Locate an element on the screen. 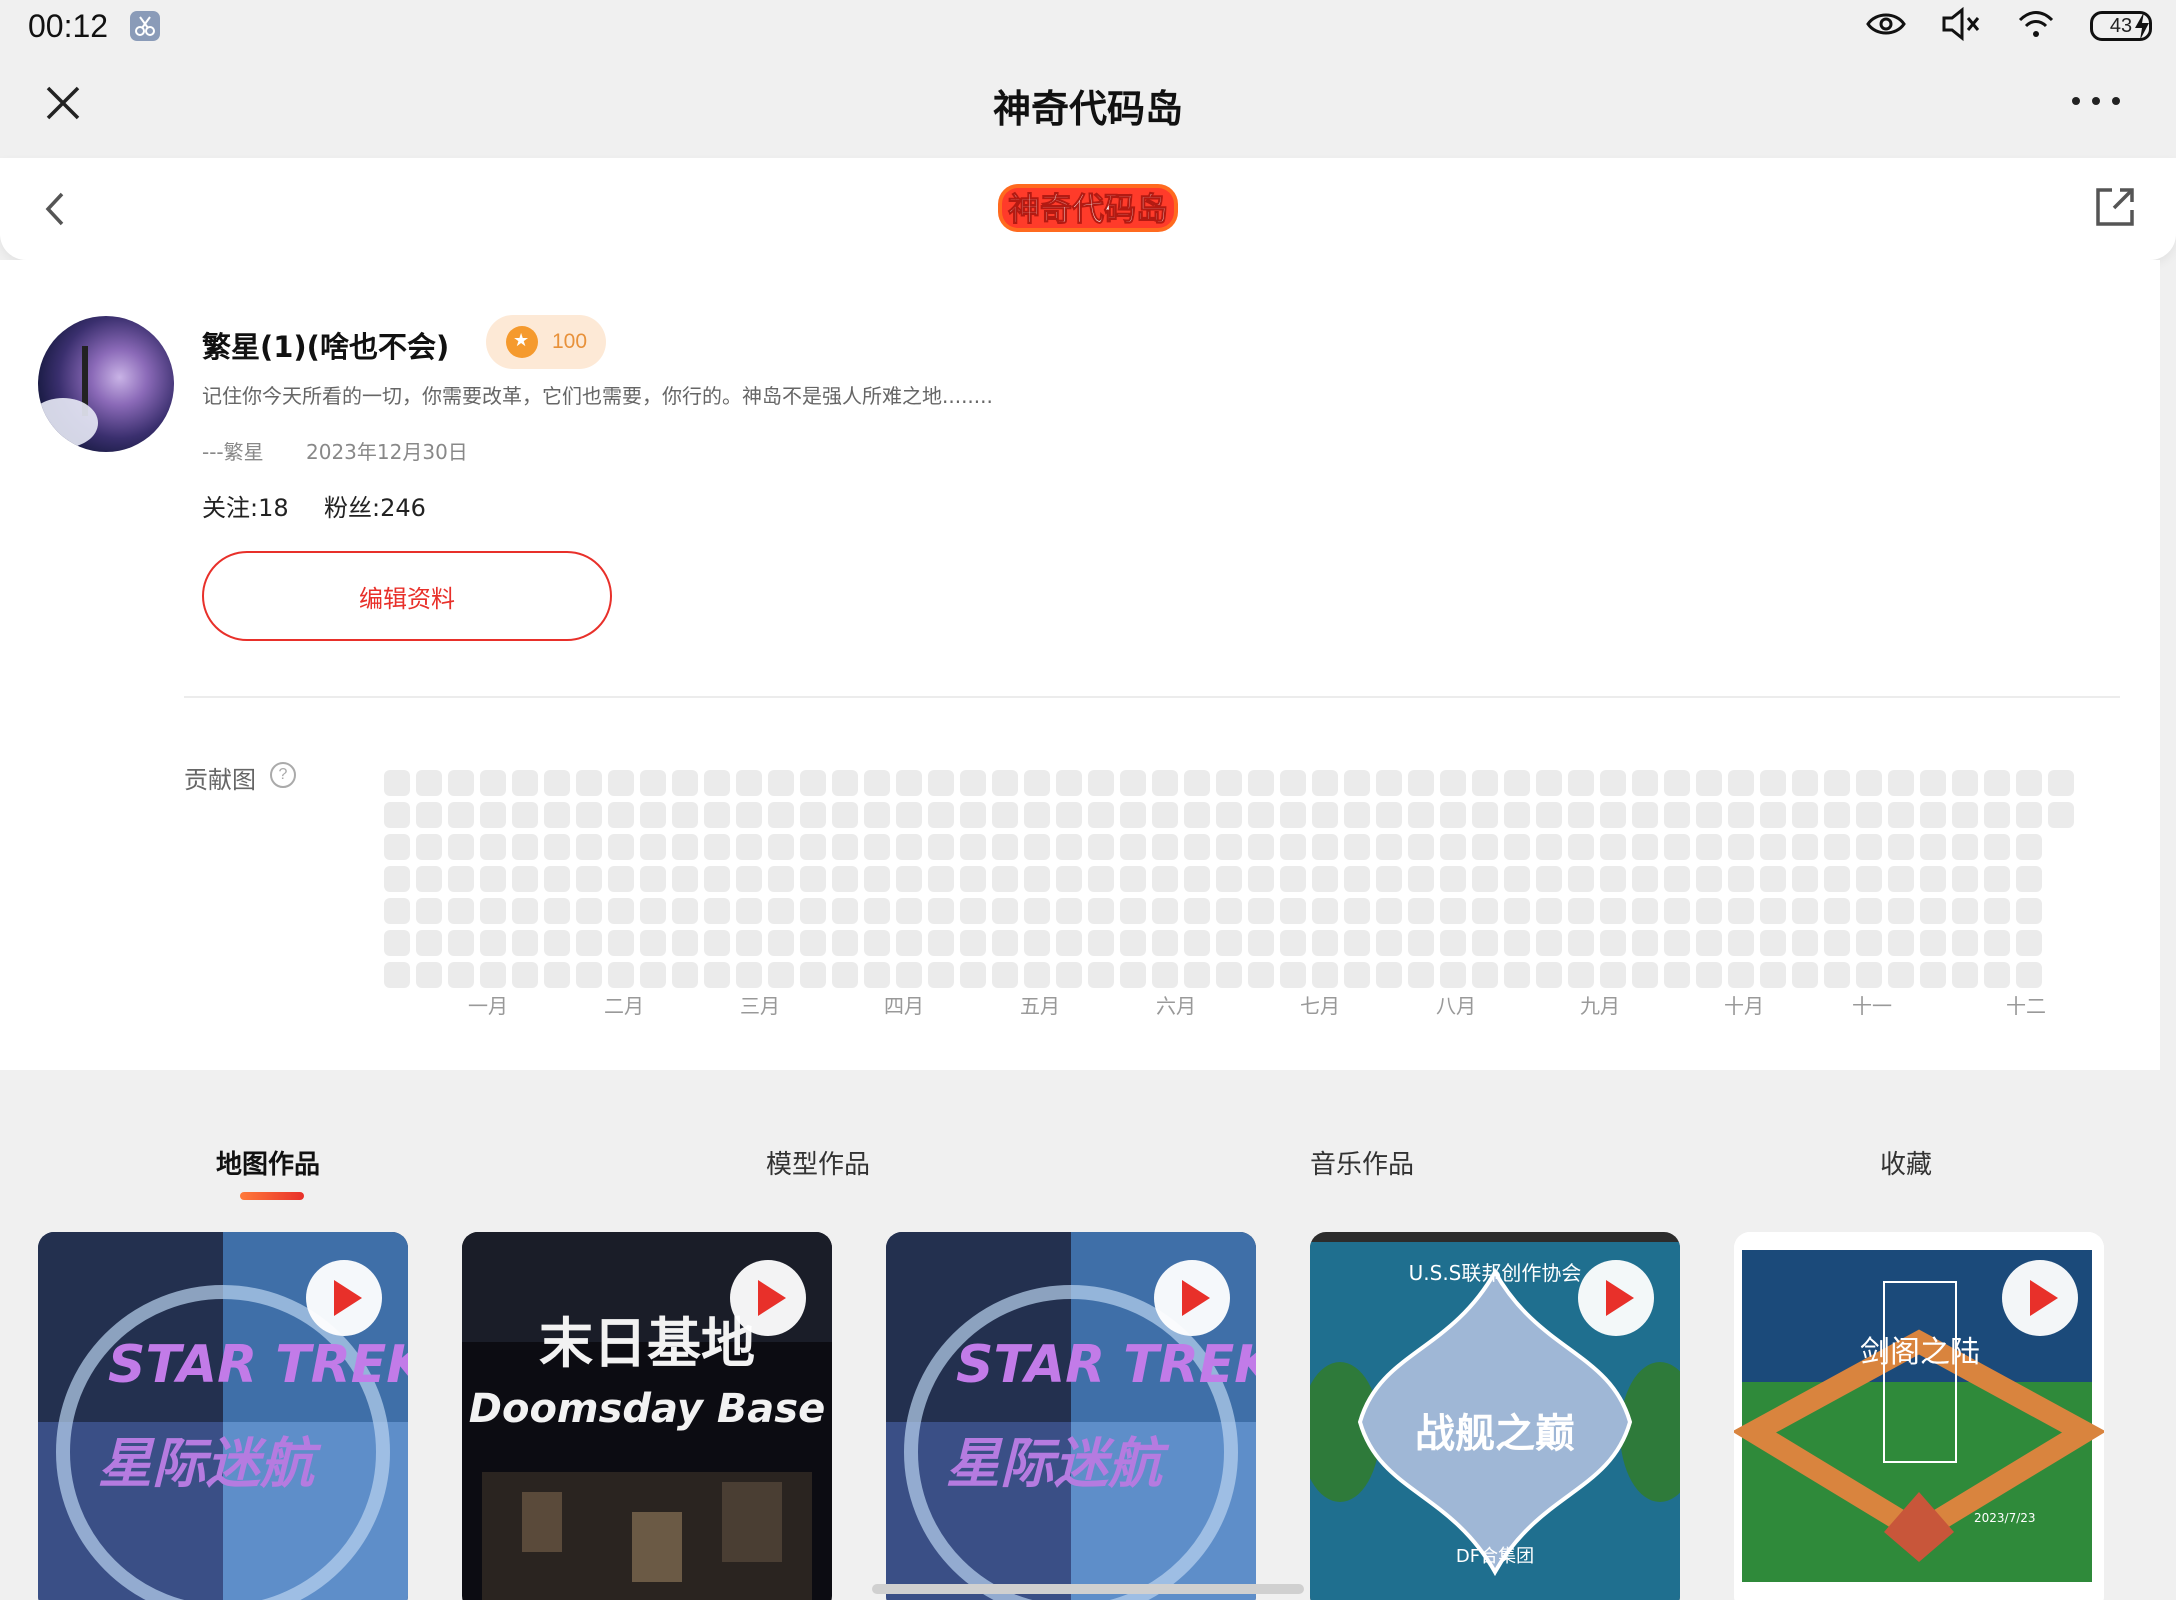  tab-music-works: 音乐作品 is located at coordinates (1362, 1162).